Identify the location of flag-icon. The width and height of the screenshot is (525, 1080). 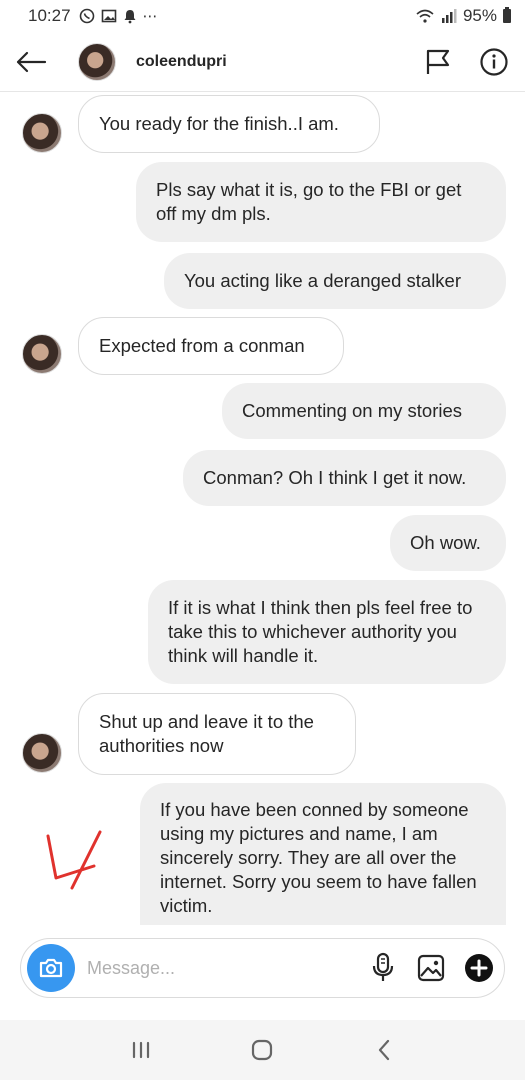
(438, 61).